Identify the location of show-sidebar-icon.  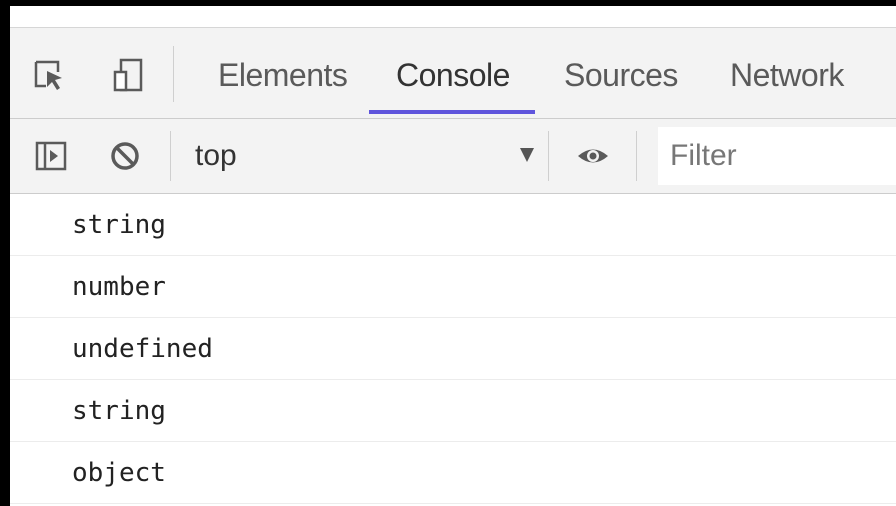
(51, 156).